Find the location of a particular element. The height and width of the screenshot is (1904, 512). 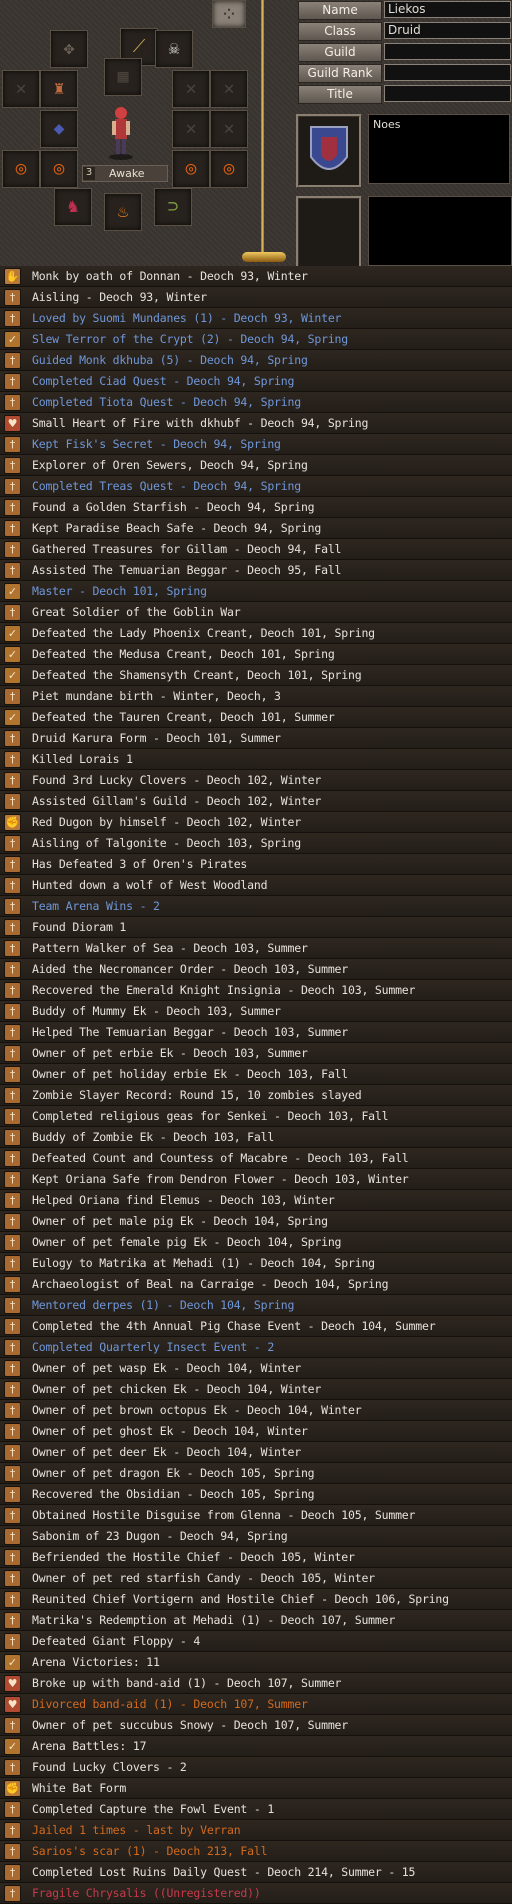

legend-text: Owner of pet wasp Ek - Deoch 104, Winter is located at coordinates (166, 1368).